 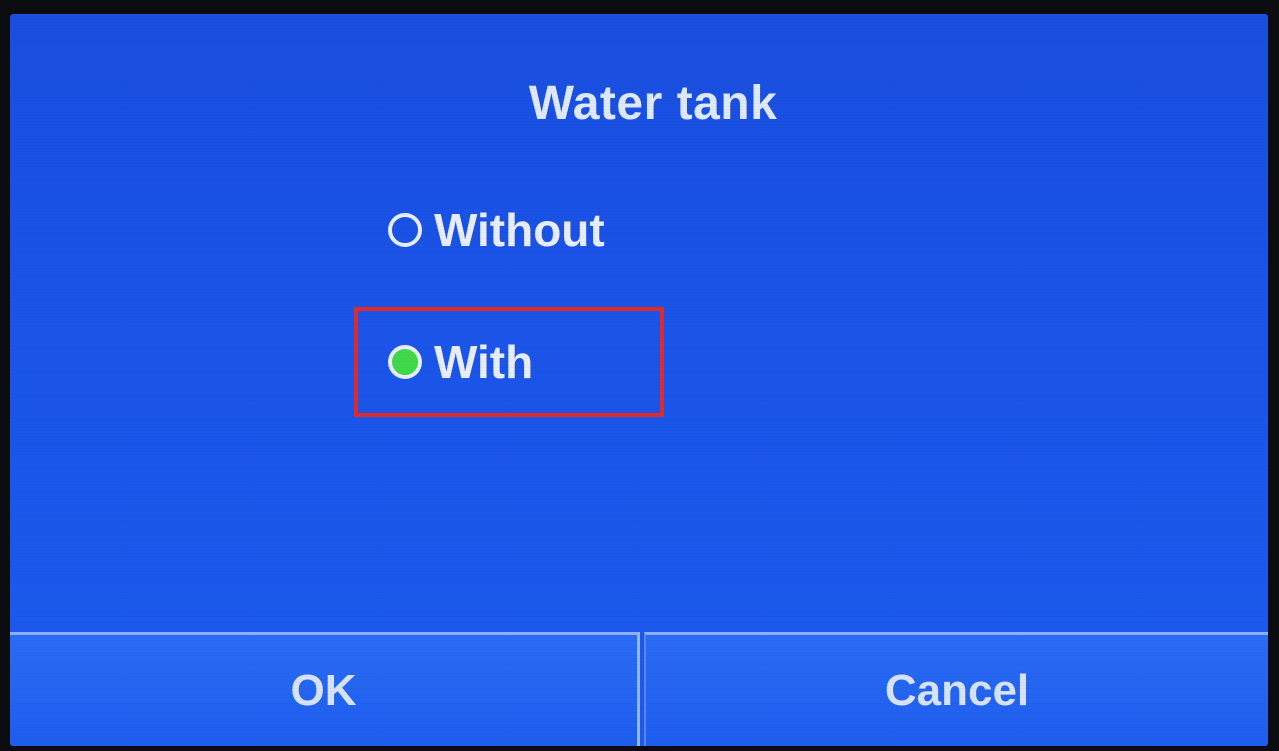 I want to click on dialog-title: Water tank, so click(x=653, y=103).